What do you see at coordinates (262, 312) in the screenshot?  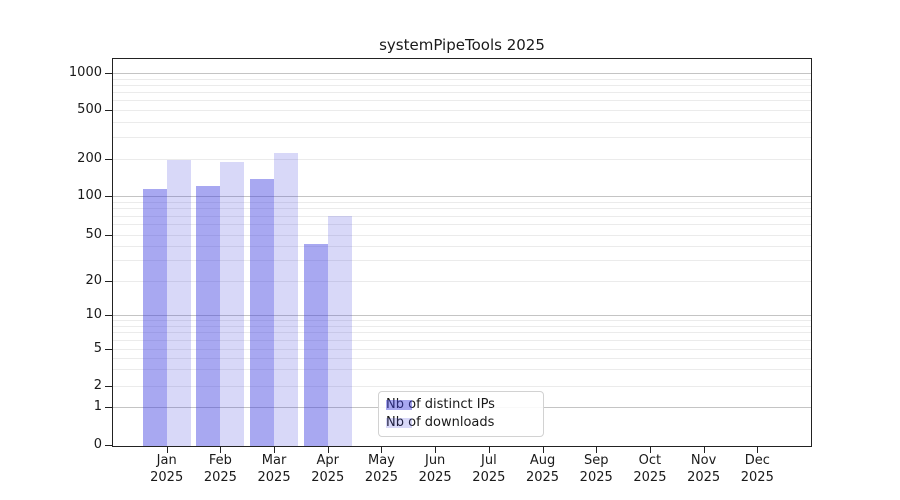 I see `bar-distinct-ips-mar` at bounding box center [262, 312].